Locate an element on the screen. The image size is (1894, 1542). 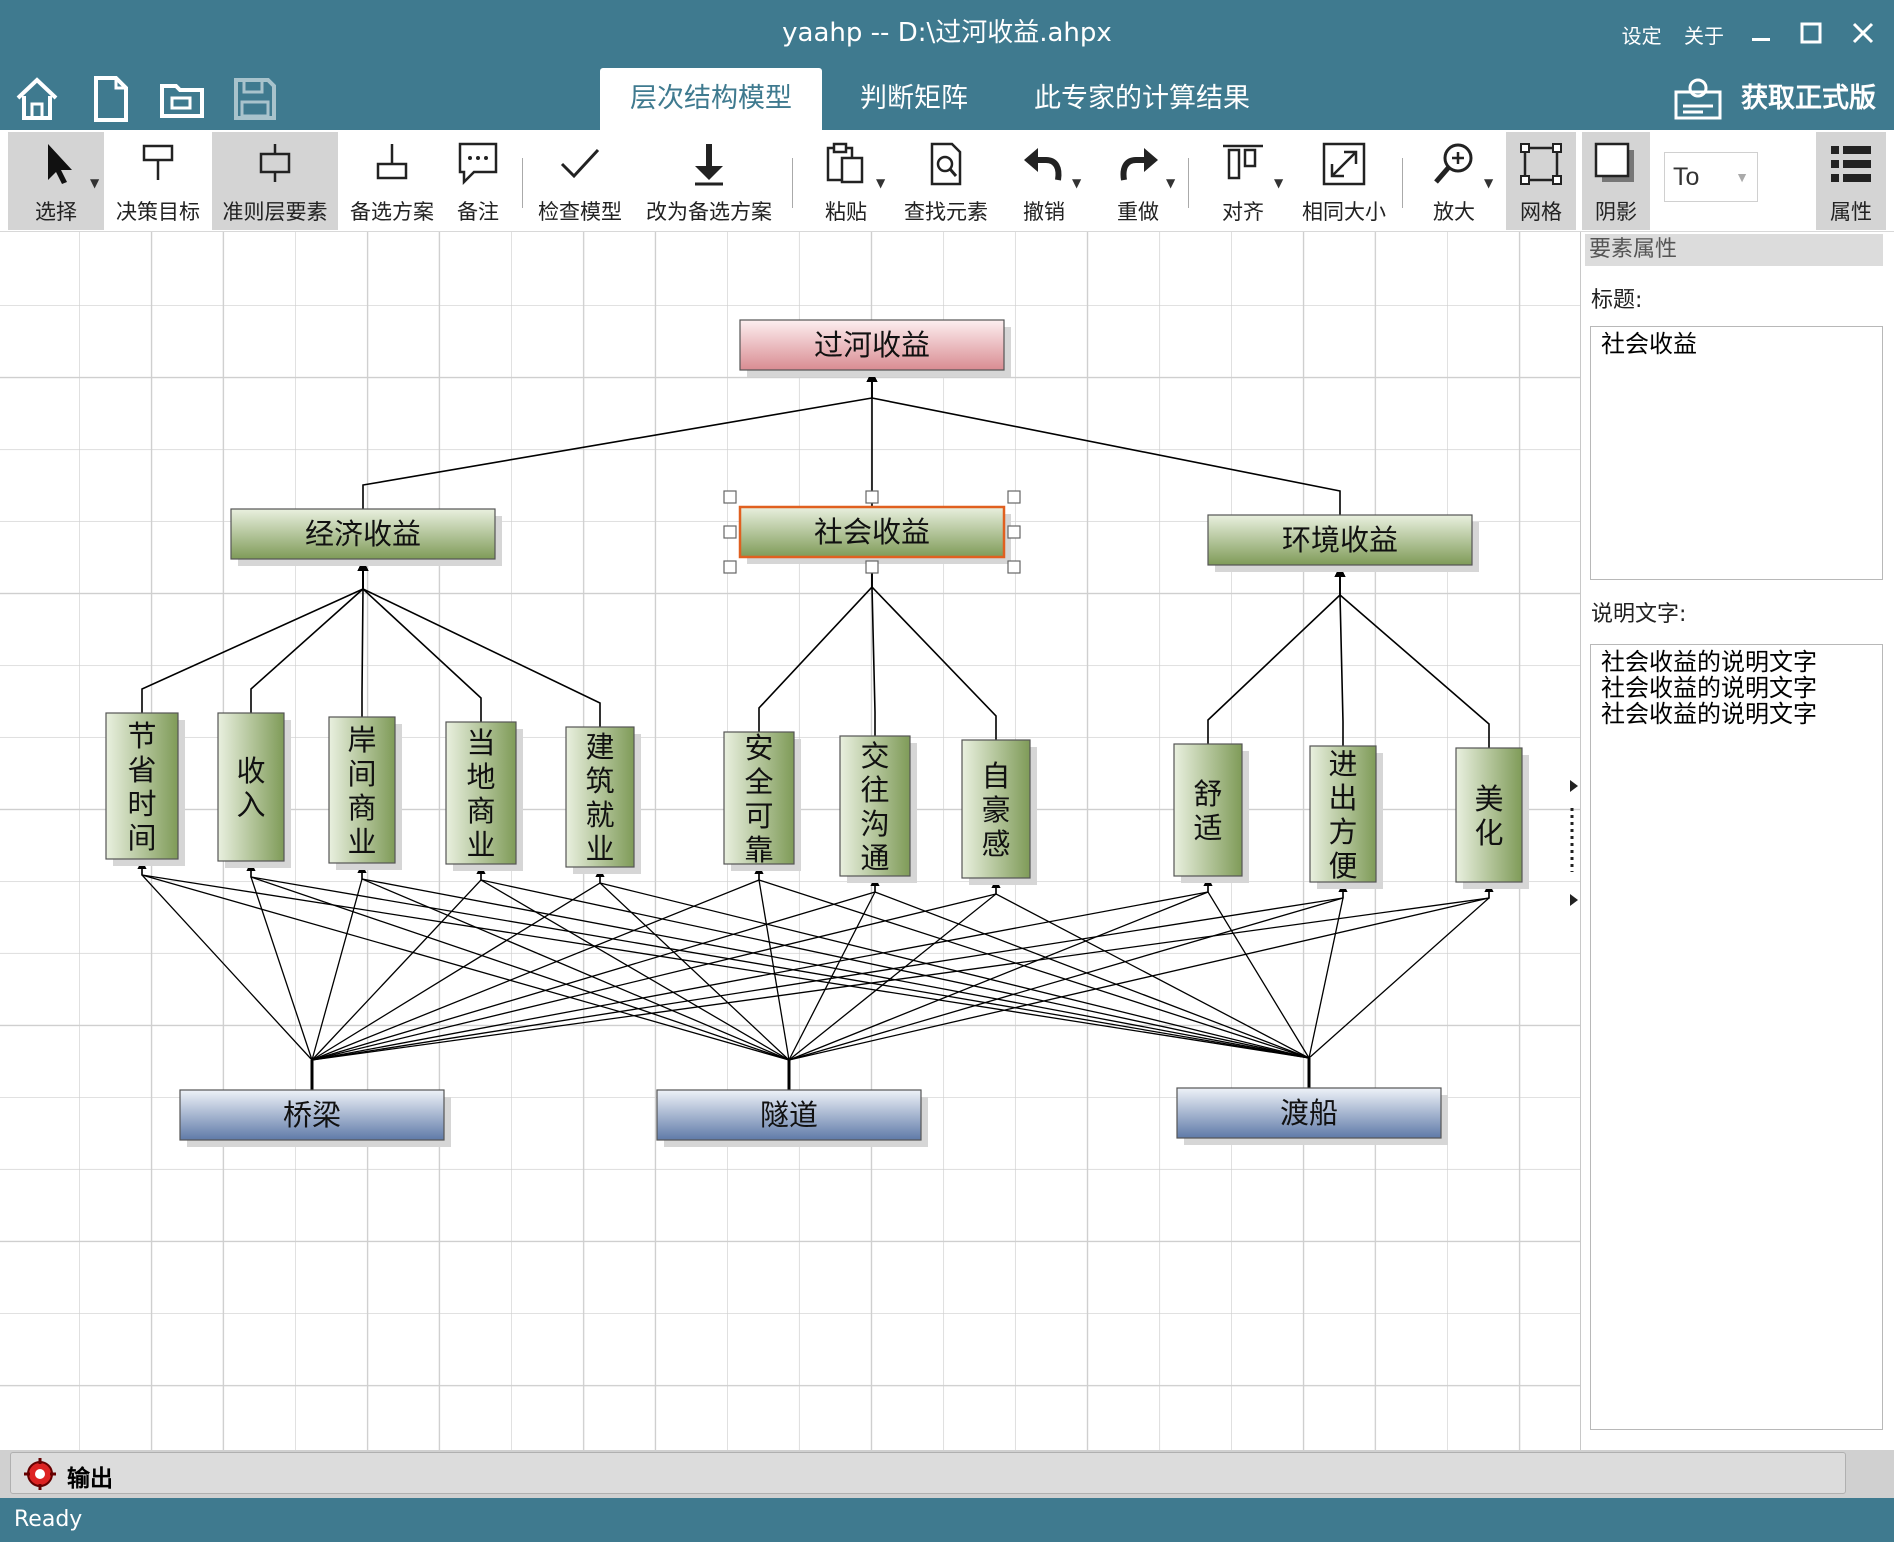
new-file-icon is located at coordinates (111, 99).